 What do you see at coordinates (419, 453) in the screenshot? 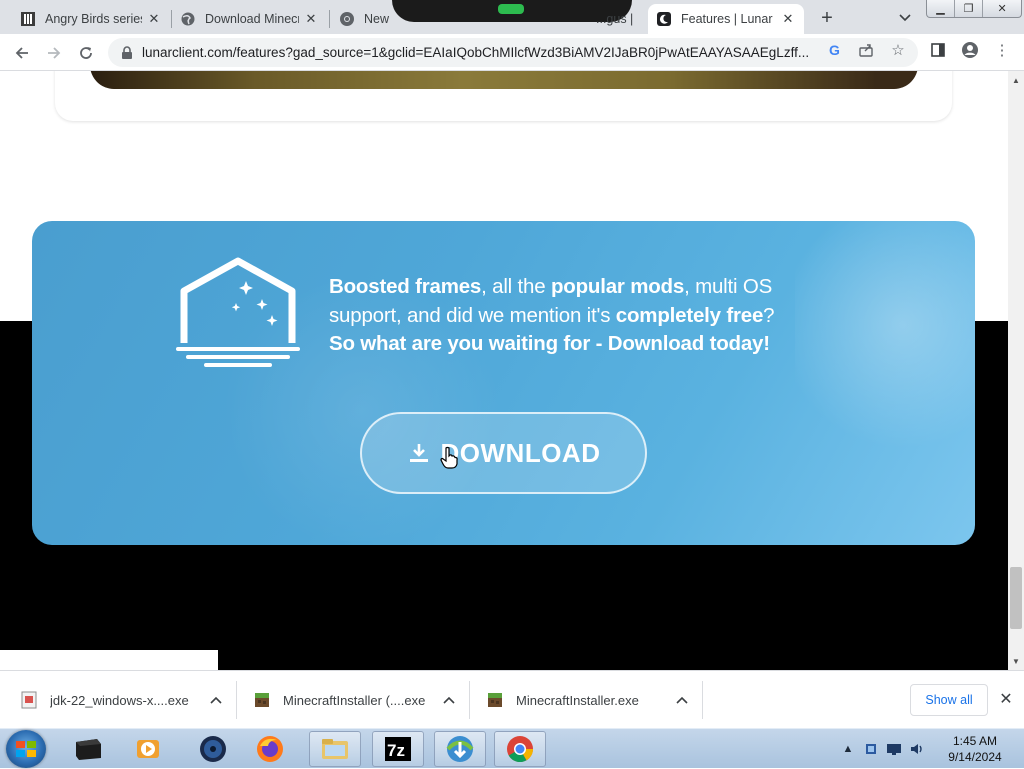
I see `download-icon` at bounding box center [419, 453].